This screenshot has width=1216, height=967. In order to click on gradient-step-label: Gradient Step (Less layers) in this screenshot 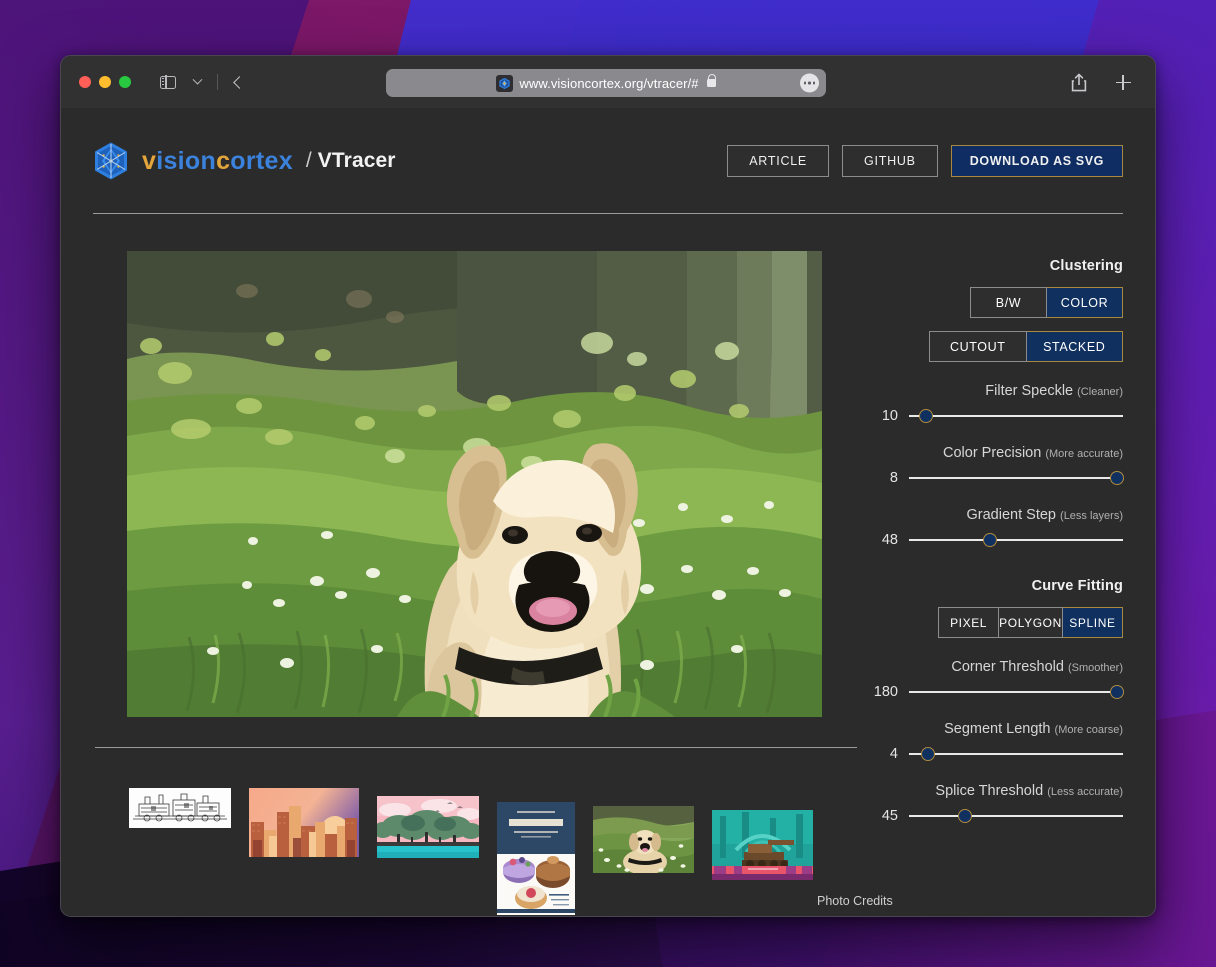, I will do `click(995, 515)`.